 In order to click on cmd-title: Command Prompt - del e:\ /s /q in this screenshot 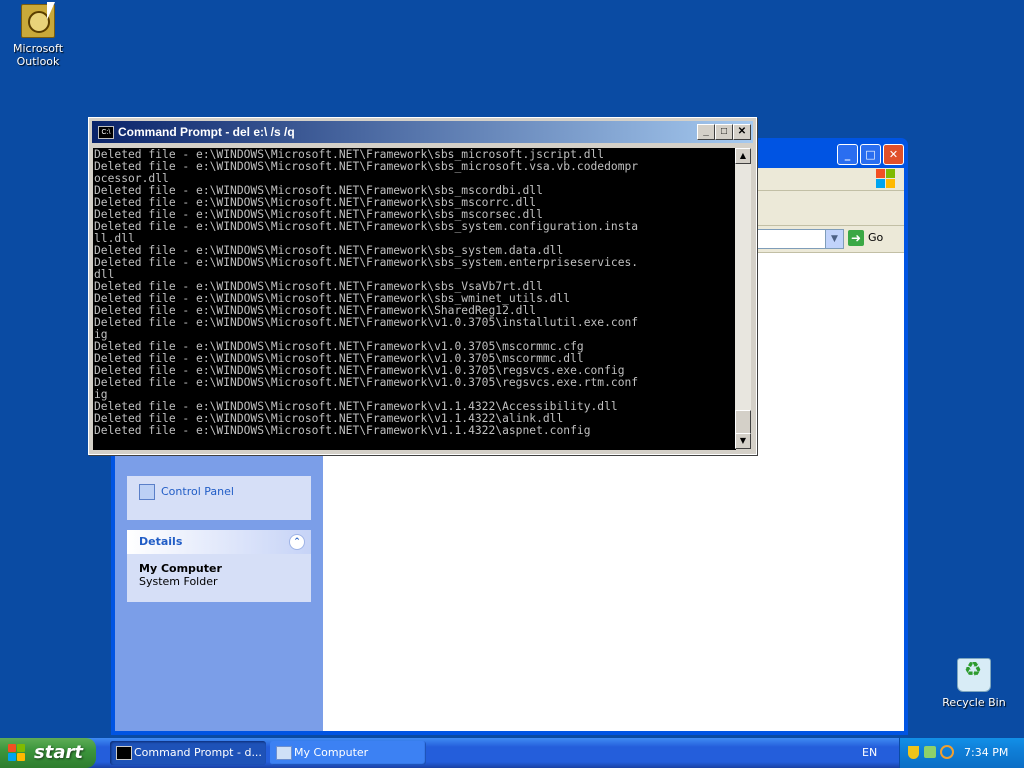, I will do `click(206, 132)`.